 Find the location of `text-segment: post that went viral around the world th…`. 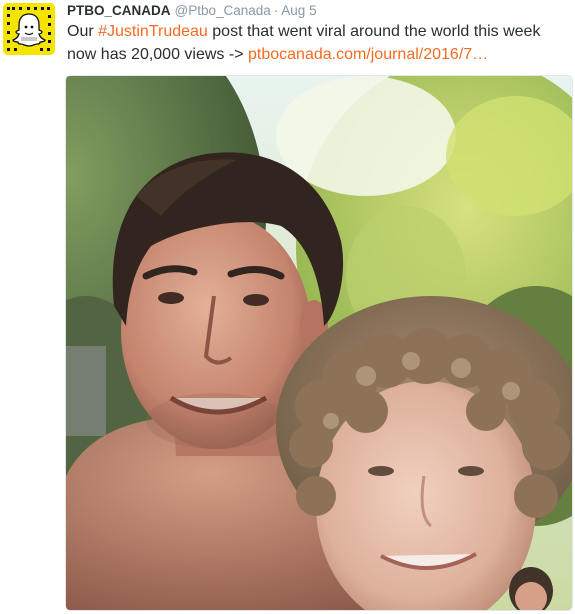

text-segment: post that went viral around the world th… is located at coordinates (374, 31).